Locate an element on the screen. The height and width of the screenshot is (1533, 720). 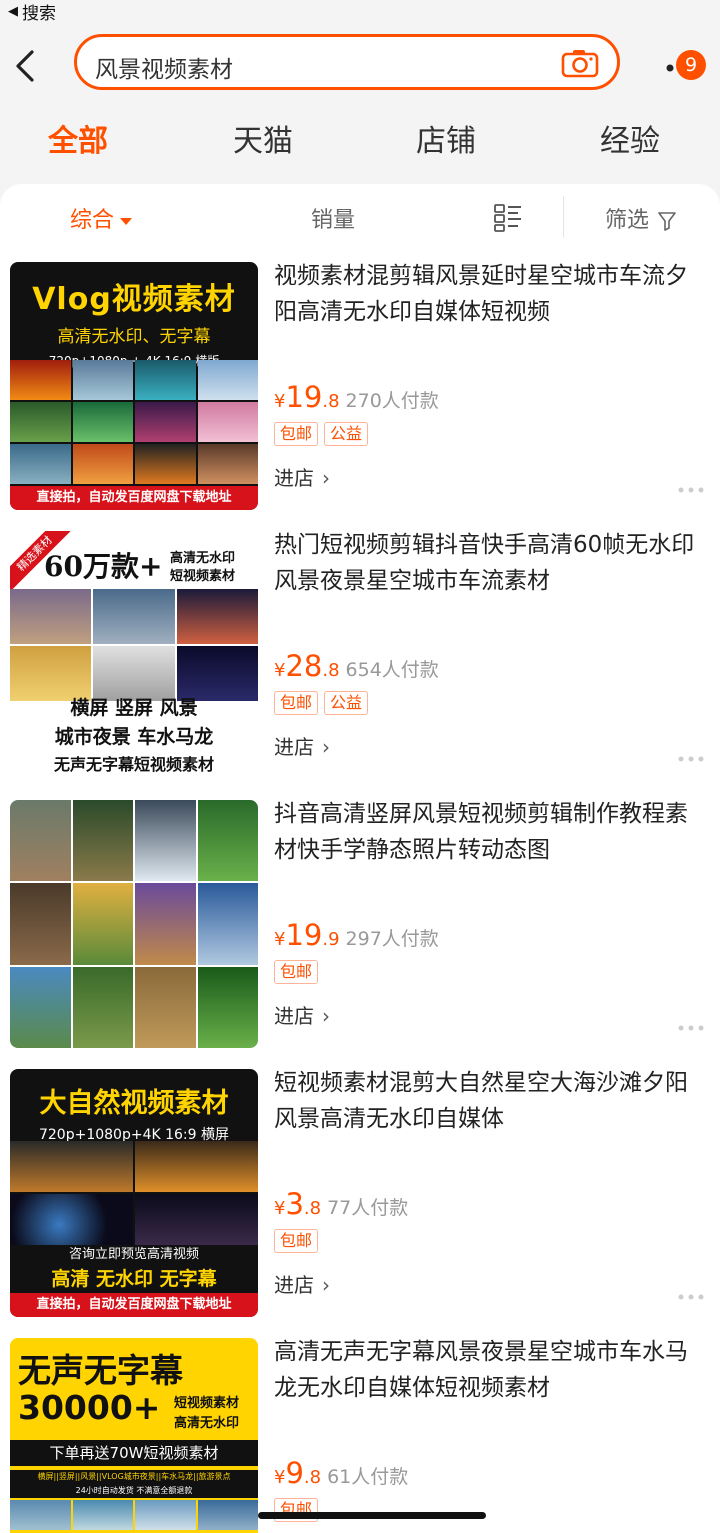
back-triangle-icon: ◀ is located at coordinates (13, 11).